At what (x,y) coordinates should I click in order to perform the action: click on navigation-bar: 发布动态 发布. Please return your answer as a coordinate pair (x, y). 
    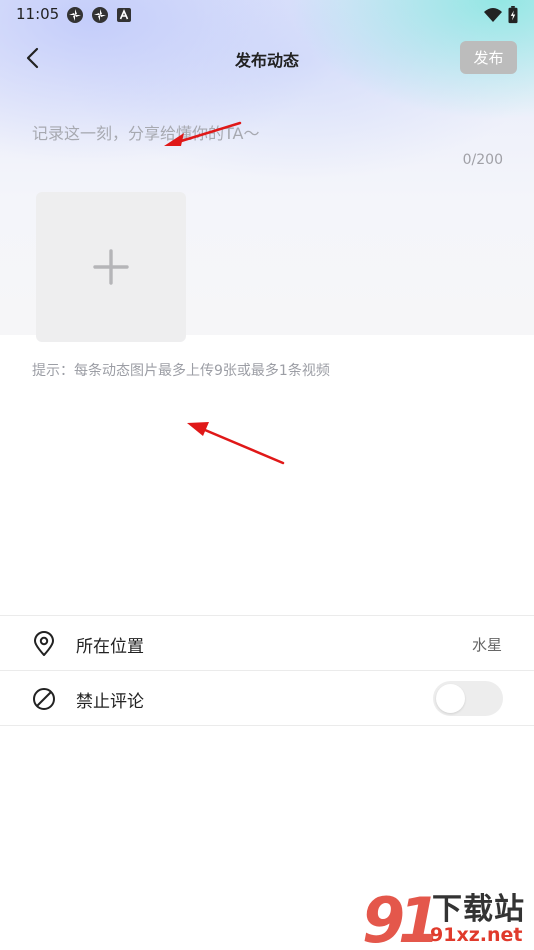
    Looking at the image, I should click on (267, 58).